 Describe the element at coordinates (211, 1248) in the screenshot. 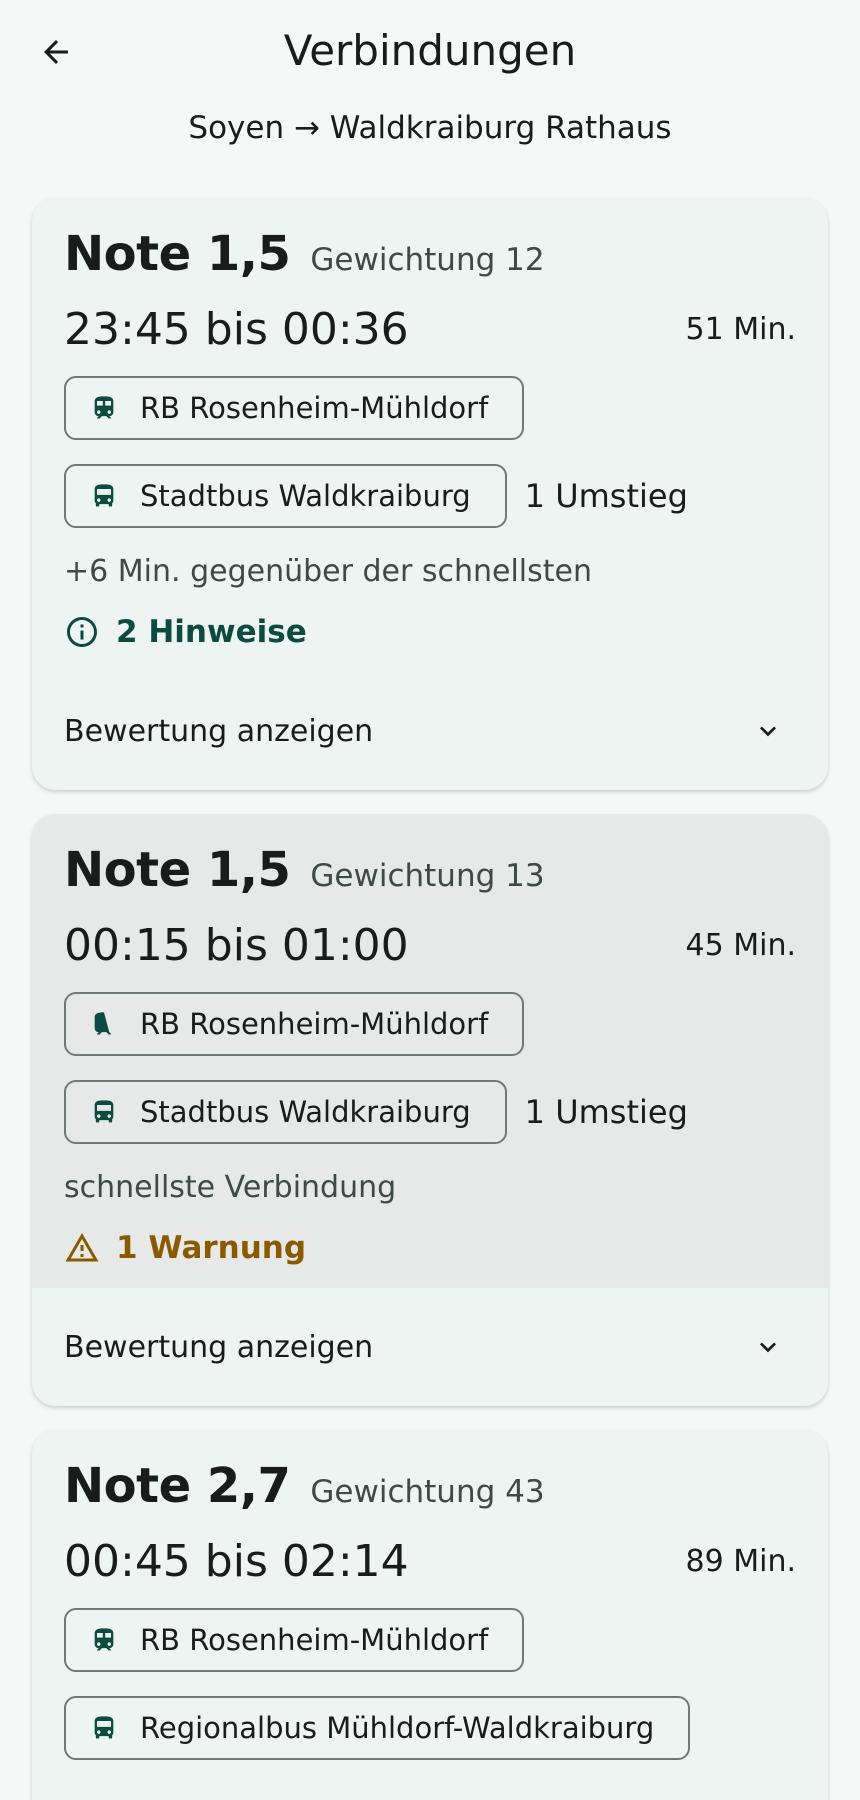

I see `hint-label: 1 Warnung` at that location.